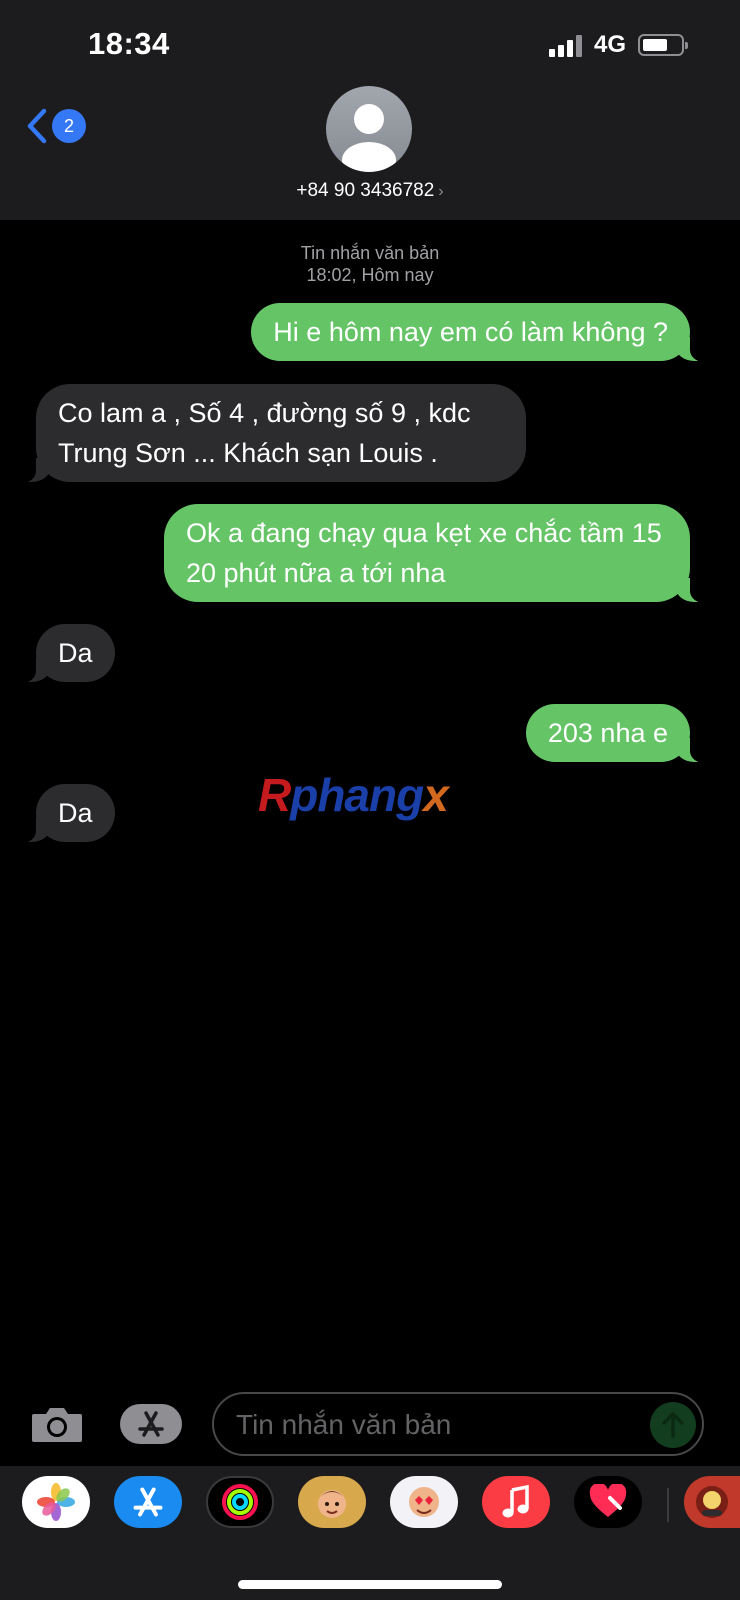 This screenshot has width=740, height=1600. What do you see at coordinates (370, 275) in the screenshot?
I see `message-timestamp: 18:02, Hôm nay` at bounding box center [370, 275].